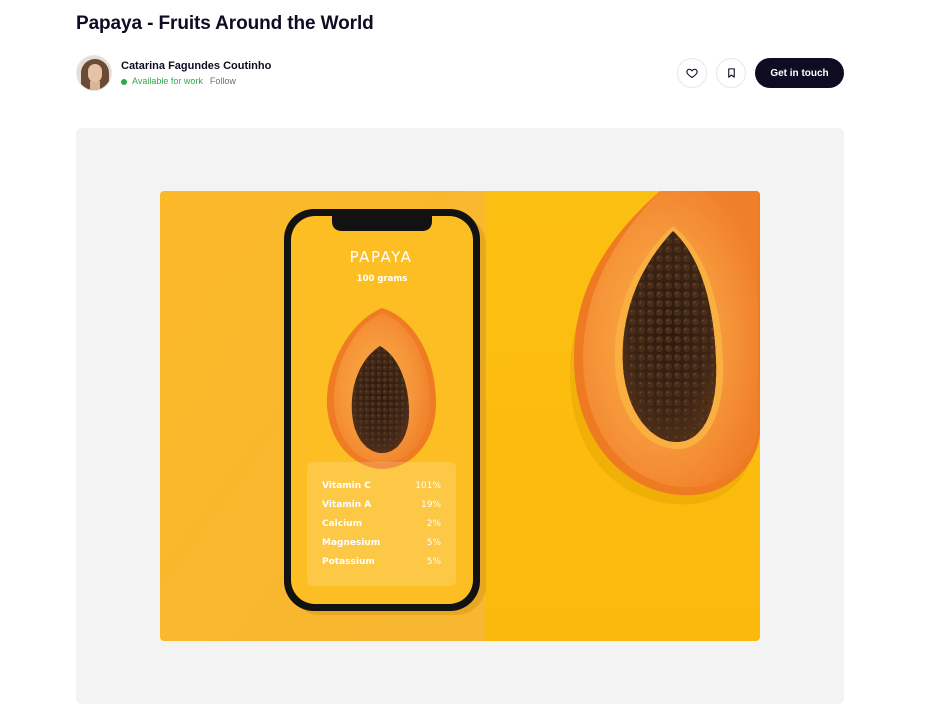 The width and height of the screenshot is (933, 720). What do you see at coordinates (351, 543) in the screenshot?
I see `nutrient-name: Magnesium` at bounding box center [351, 543].